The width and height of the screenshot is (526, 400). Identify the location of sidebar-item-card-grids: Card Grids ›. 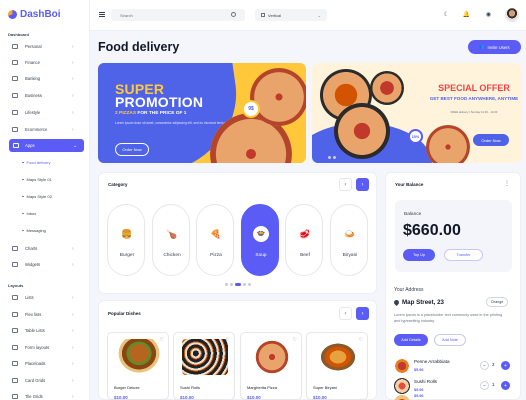
(45, 380).